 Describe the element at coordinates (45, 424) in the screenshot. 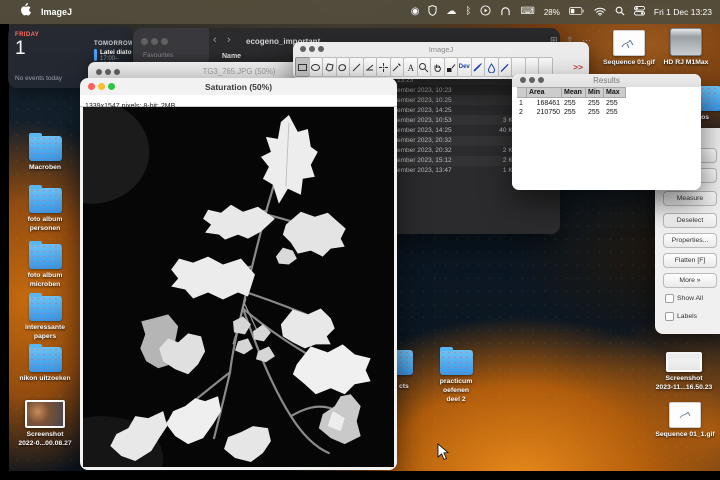

I see `desktop-icon-screenshot-2022: Screenshot 2022-0...00.08.27` at that location.